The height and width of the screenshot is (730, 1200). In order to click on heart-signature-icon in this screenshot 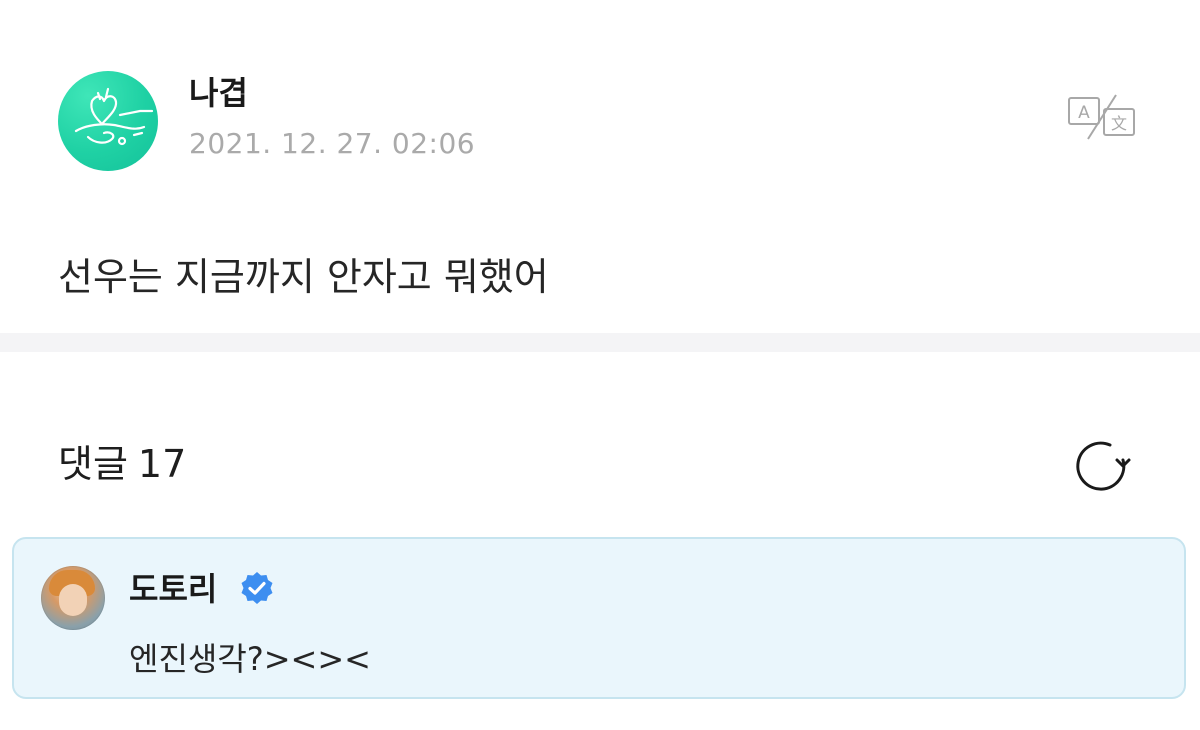, I will do `click(114, 116)`.